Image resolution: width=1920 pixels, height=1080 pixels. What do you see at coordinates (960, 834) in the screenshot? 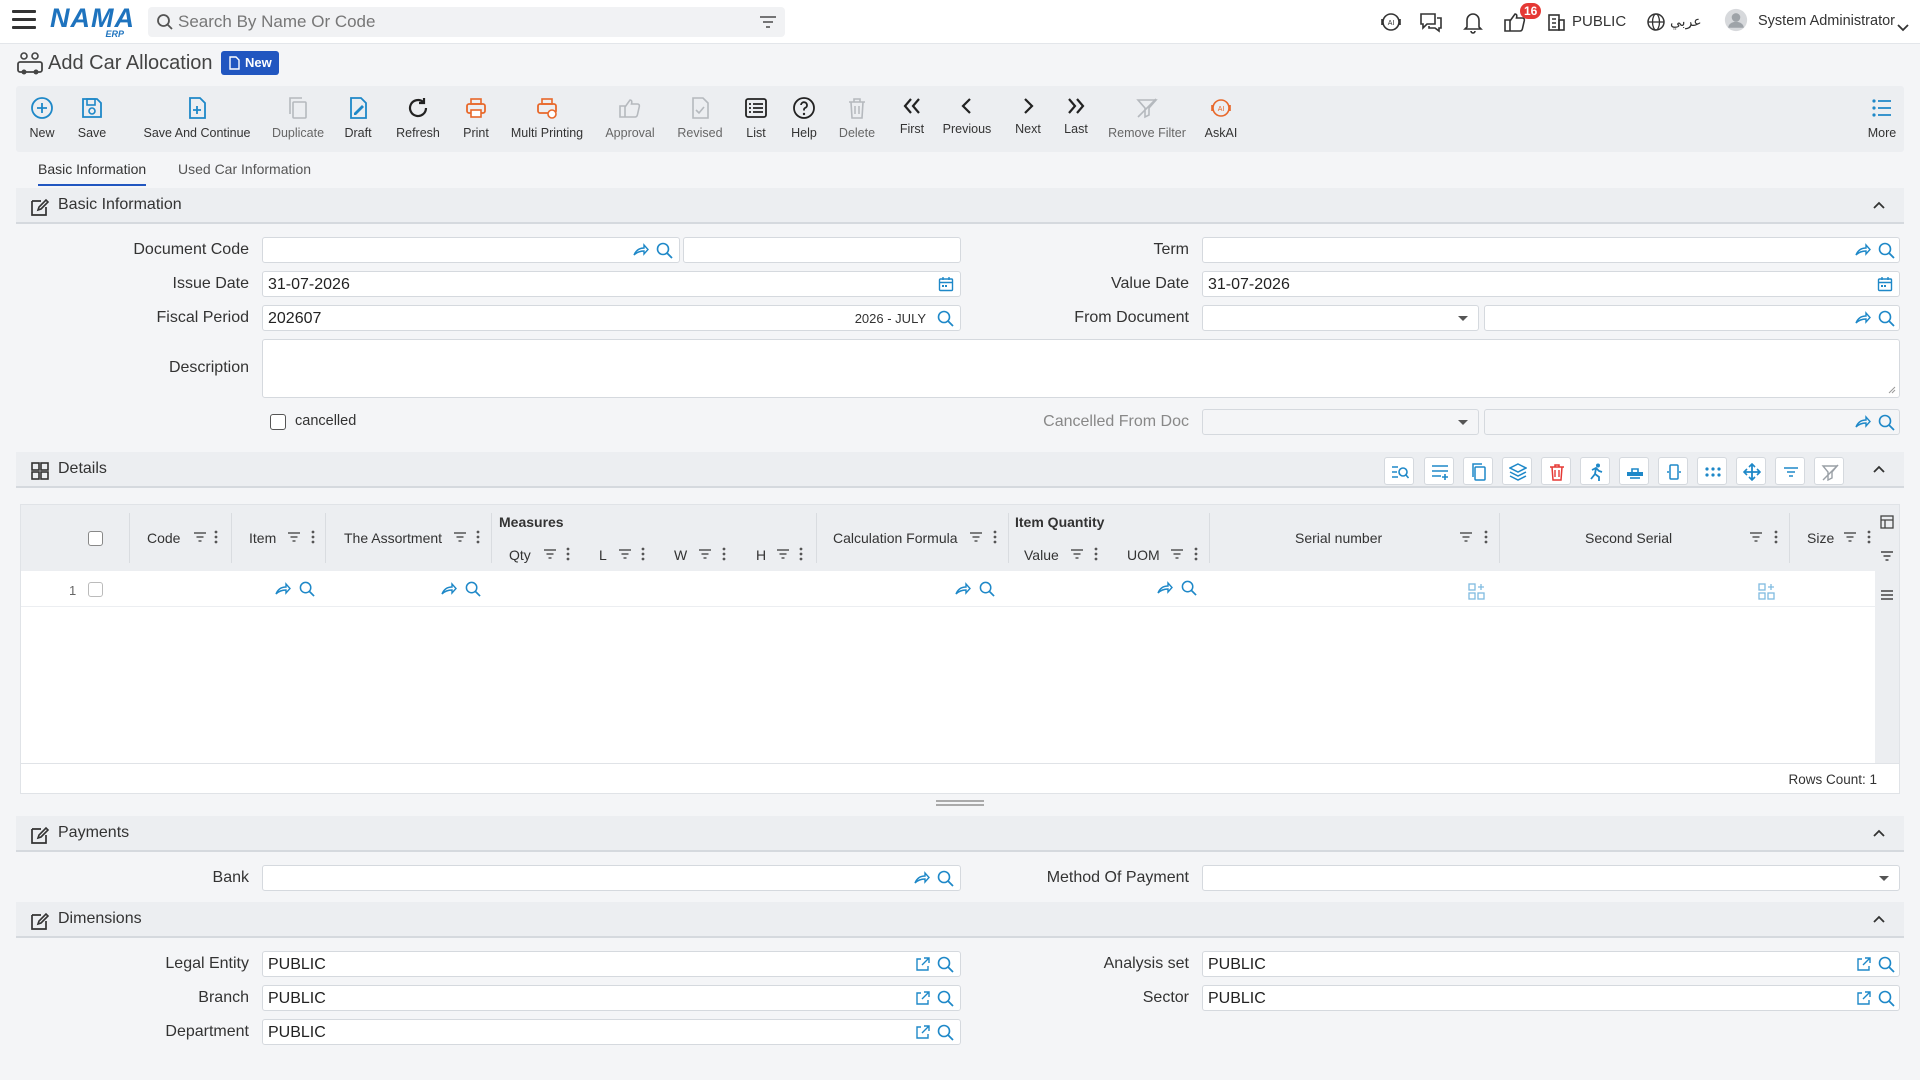
I see `payments-section-header: Payments` at bounding box center [960, 834].